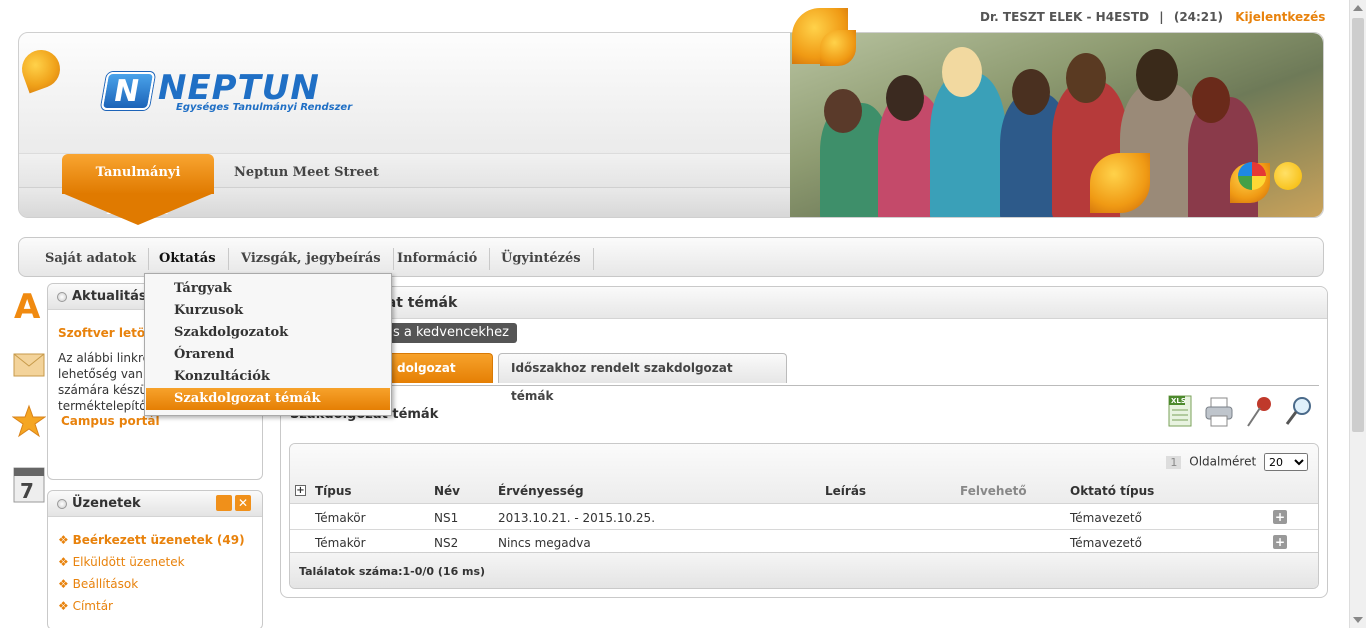 Image resolution: width=1366 pixels, height=628 pixels. I want to click on dropdown-item-targyak: Tárgyak, so click(268, 289).